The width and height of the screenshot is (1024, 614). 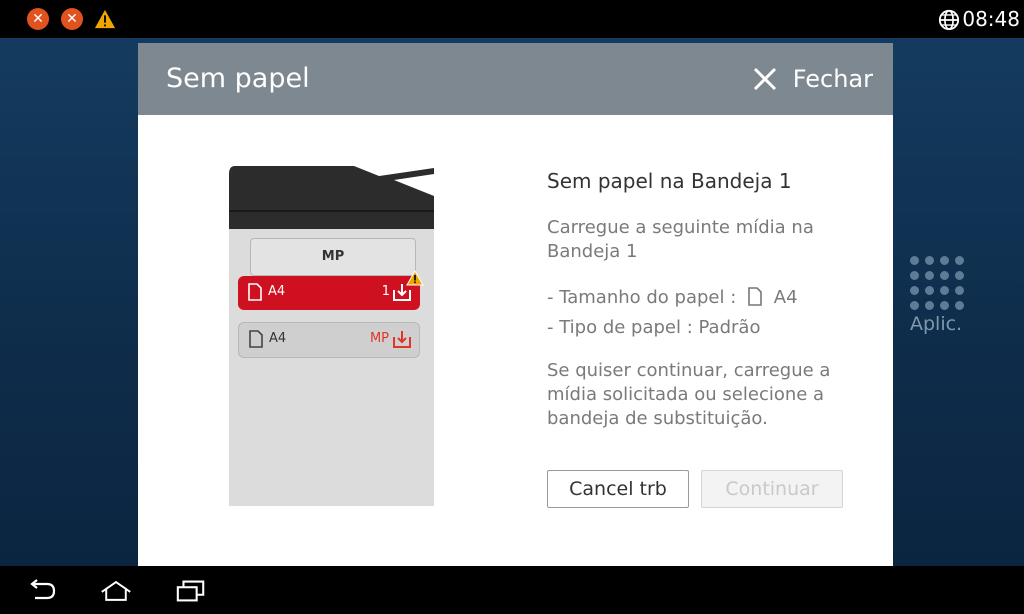 I want to click on paper-type-line: - Tipo de papel : Padrão, so click(x=654, y=327).